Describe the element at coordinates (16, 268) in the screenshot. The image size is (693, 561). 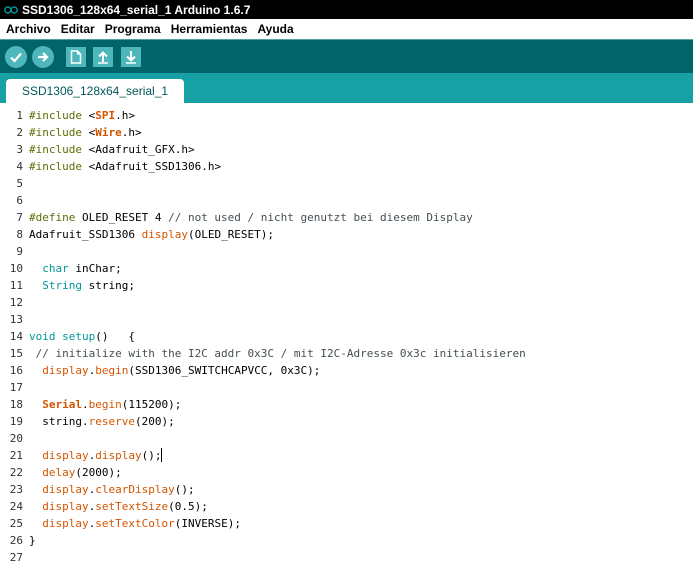
I see `line-number: 10` at that location.